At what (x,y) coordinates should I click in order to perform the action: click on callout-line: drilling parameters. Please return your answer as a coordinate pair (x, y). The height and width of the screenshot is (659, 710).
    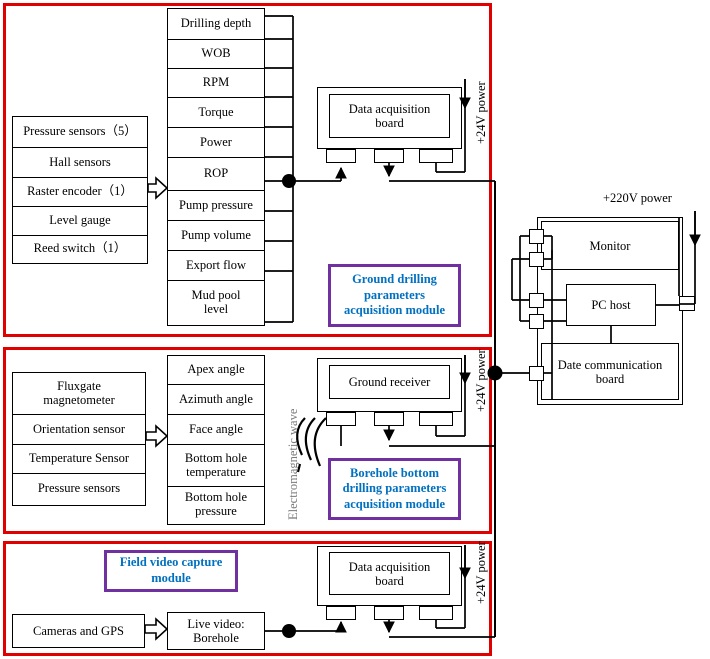
    Looking at the image, I should click on (394, 488).